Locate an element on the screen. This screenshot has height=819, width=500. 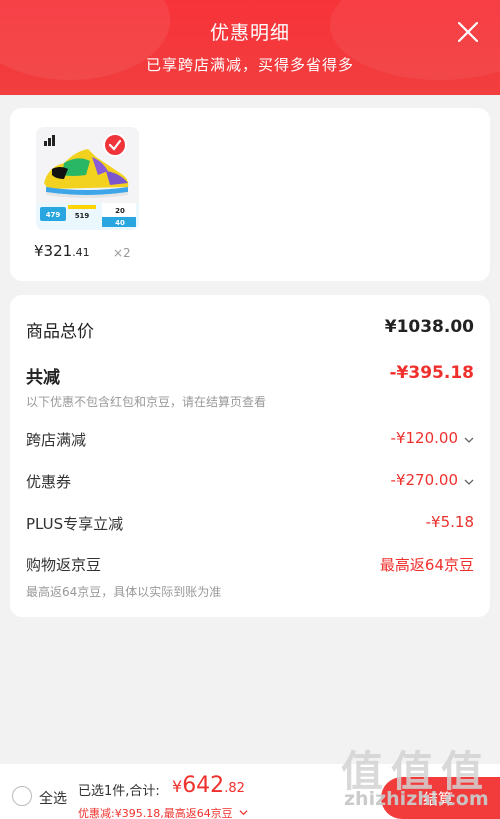
total-price-row: 商品总价 ¥1038.00 is located at coordinates (250, 330).